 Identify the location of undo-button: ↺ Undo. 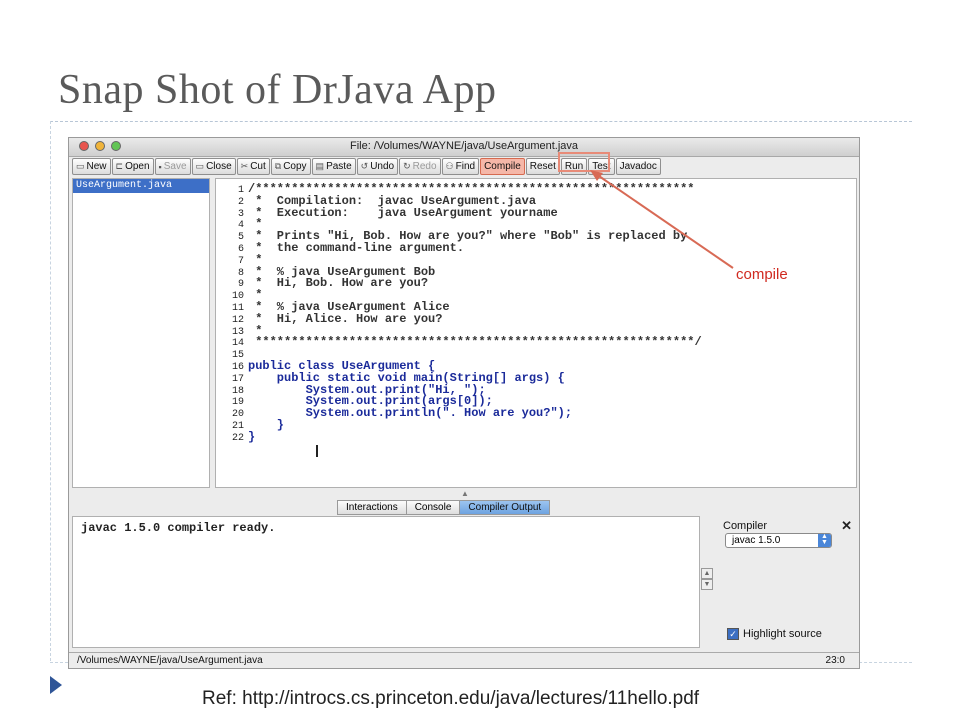
(377, 166).